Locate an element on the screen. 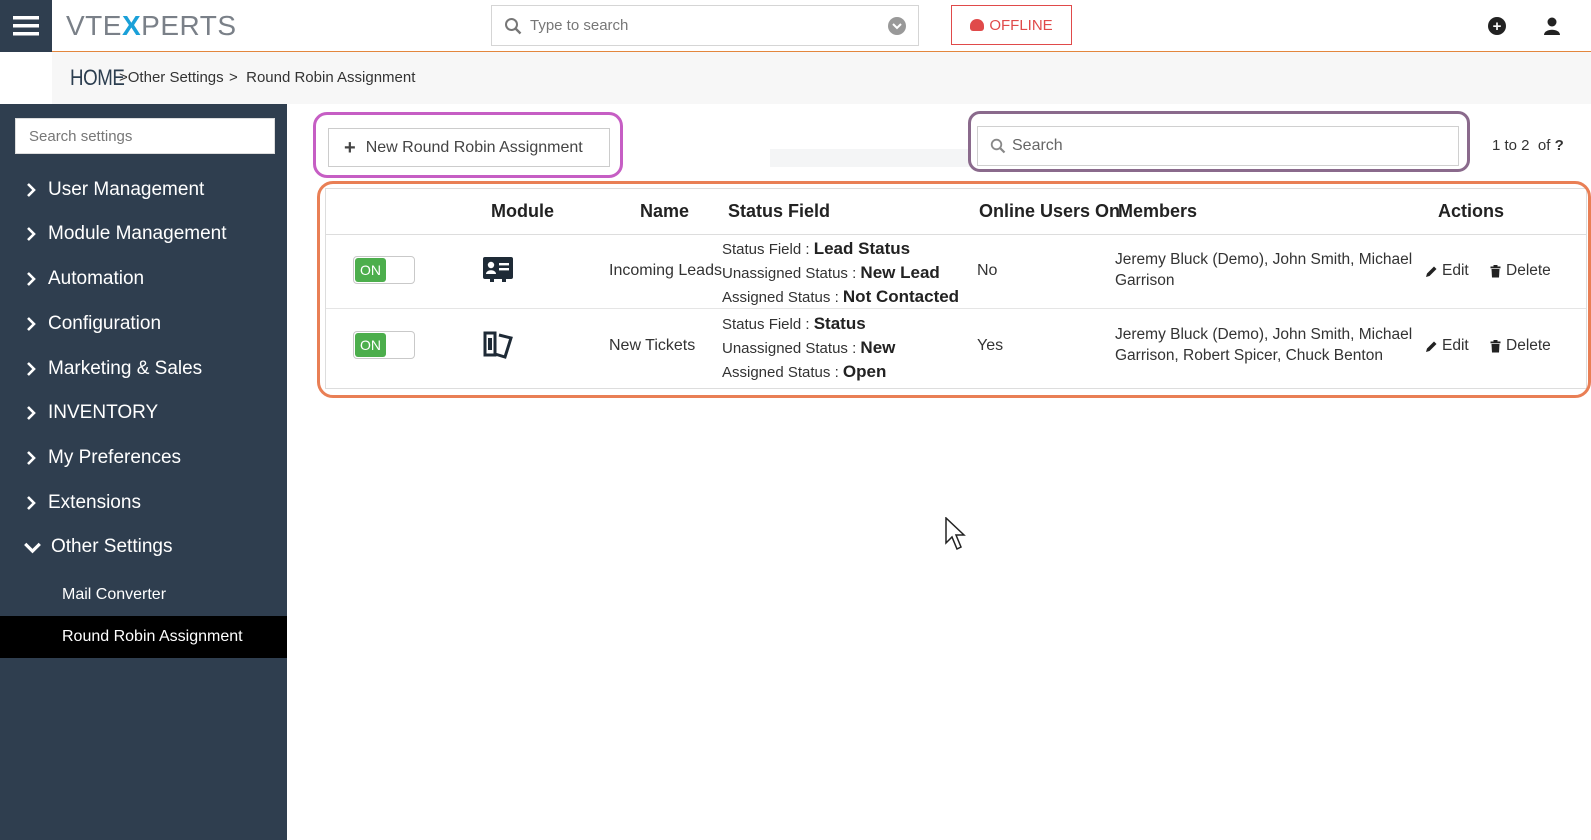 Image resolution: width=1591 pixels, height=840 pixels. row-name: Incoming Leads is located at coordinates (665, 270).